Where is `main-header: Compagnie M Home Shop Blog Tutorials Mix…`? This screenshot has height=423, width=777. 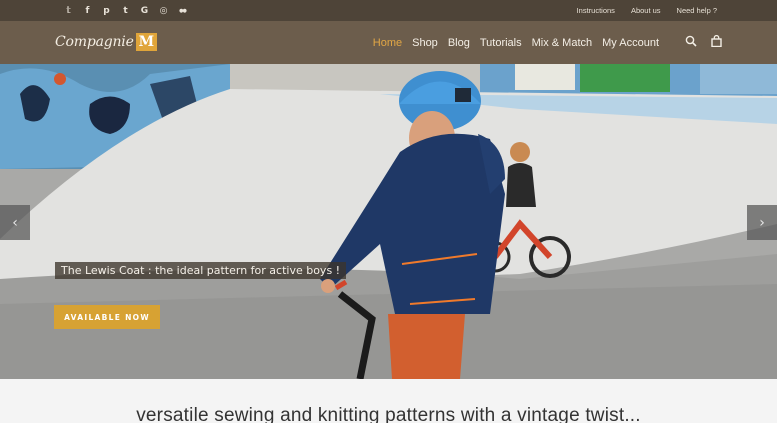
main-header: Compagnie M Home Shop Blog Tutorials Mix… is located at coordinates (388, 42).